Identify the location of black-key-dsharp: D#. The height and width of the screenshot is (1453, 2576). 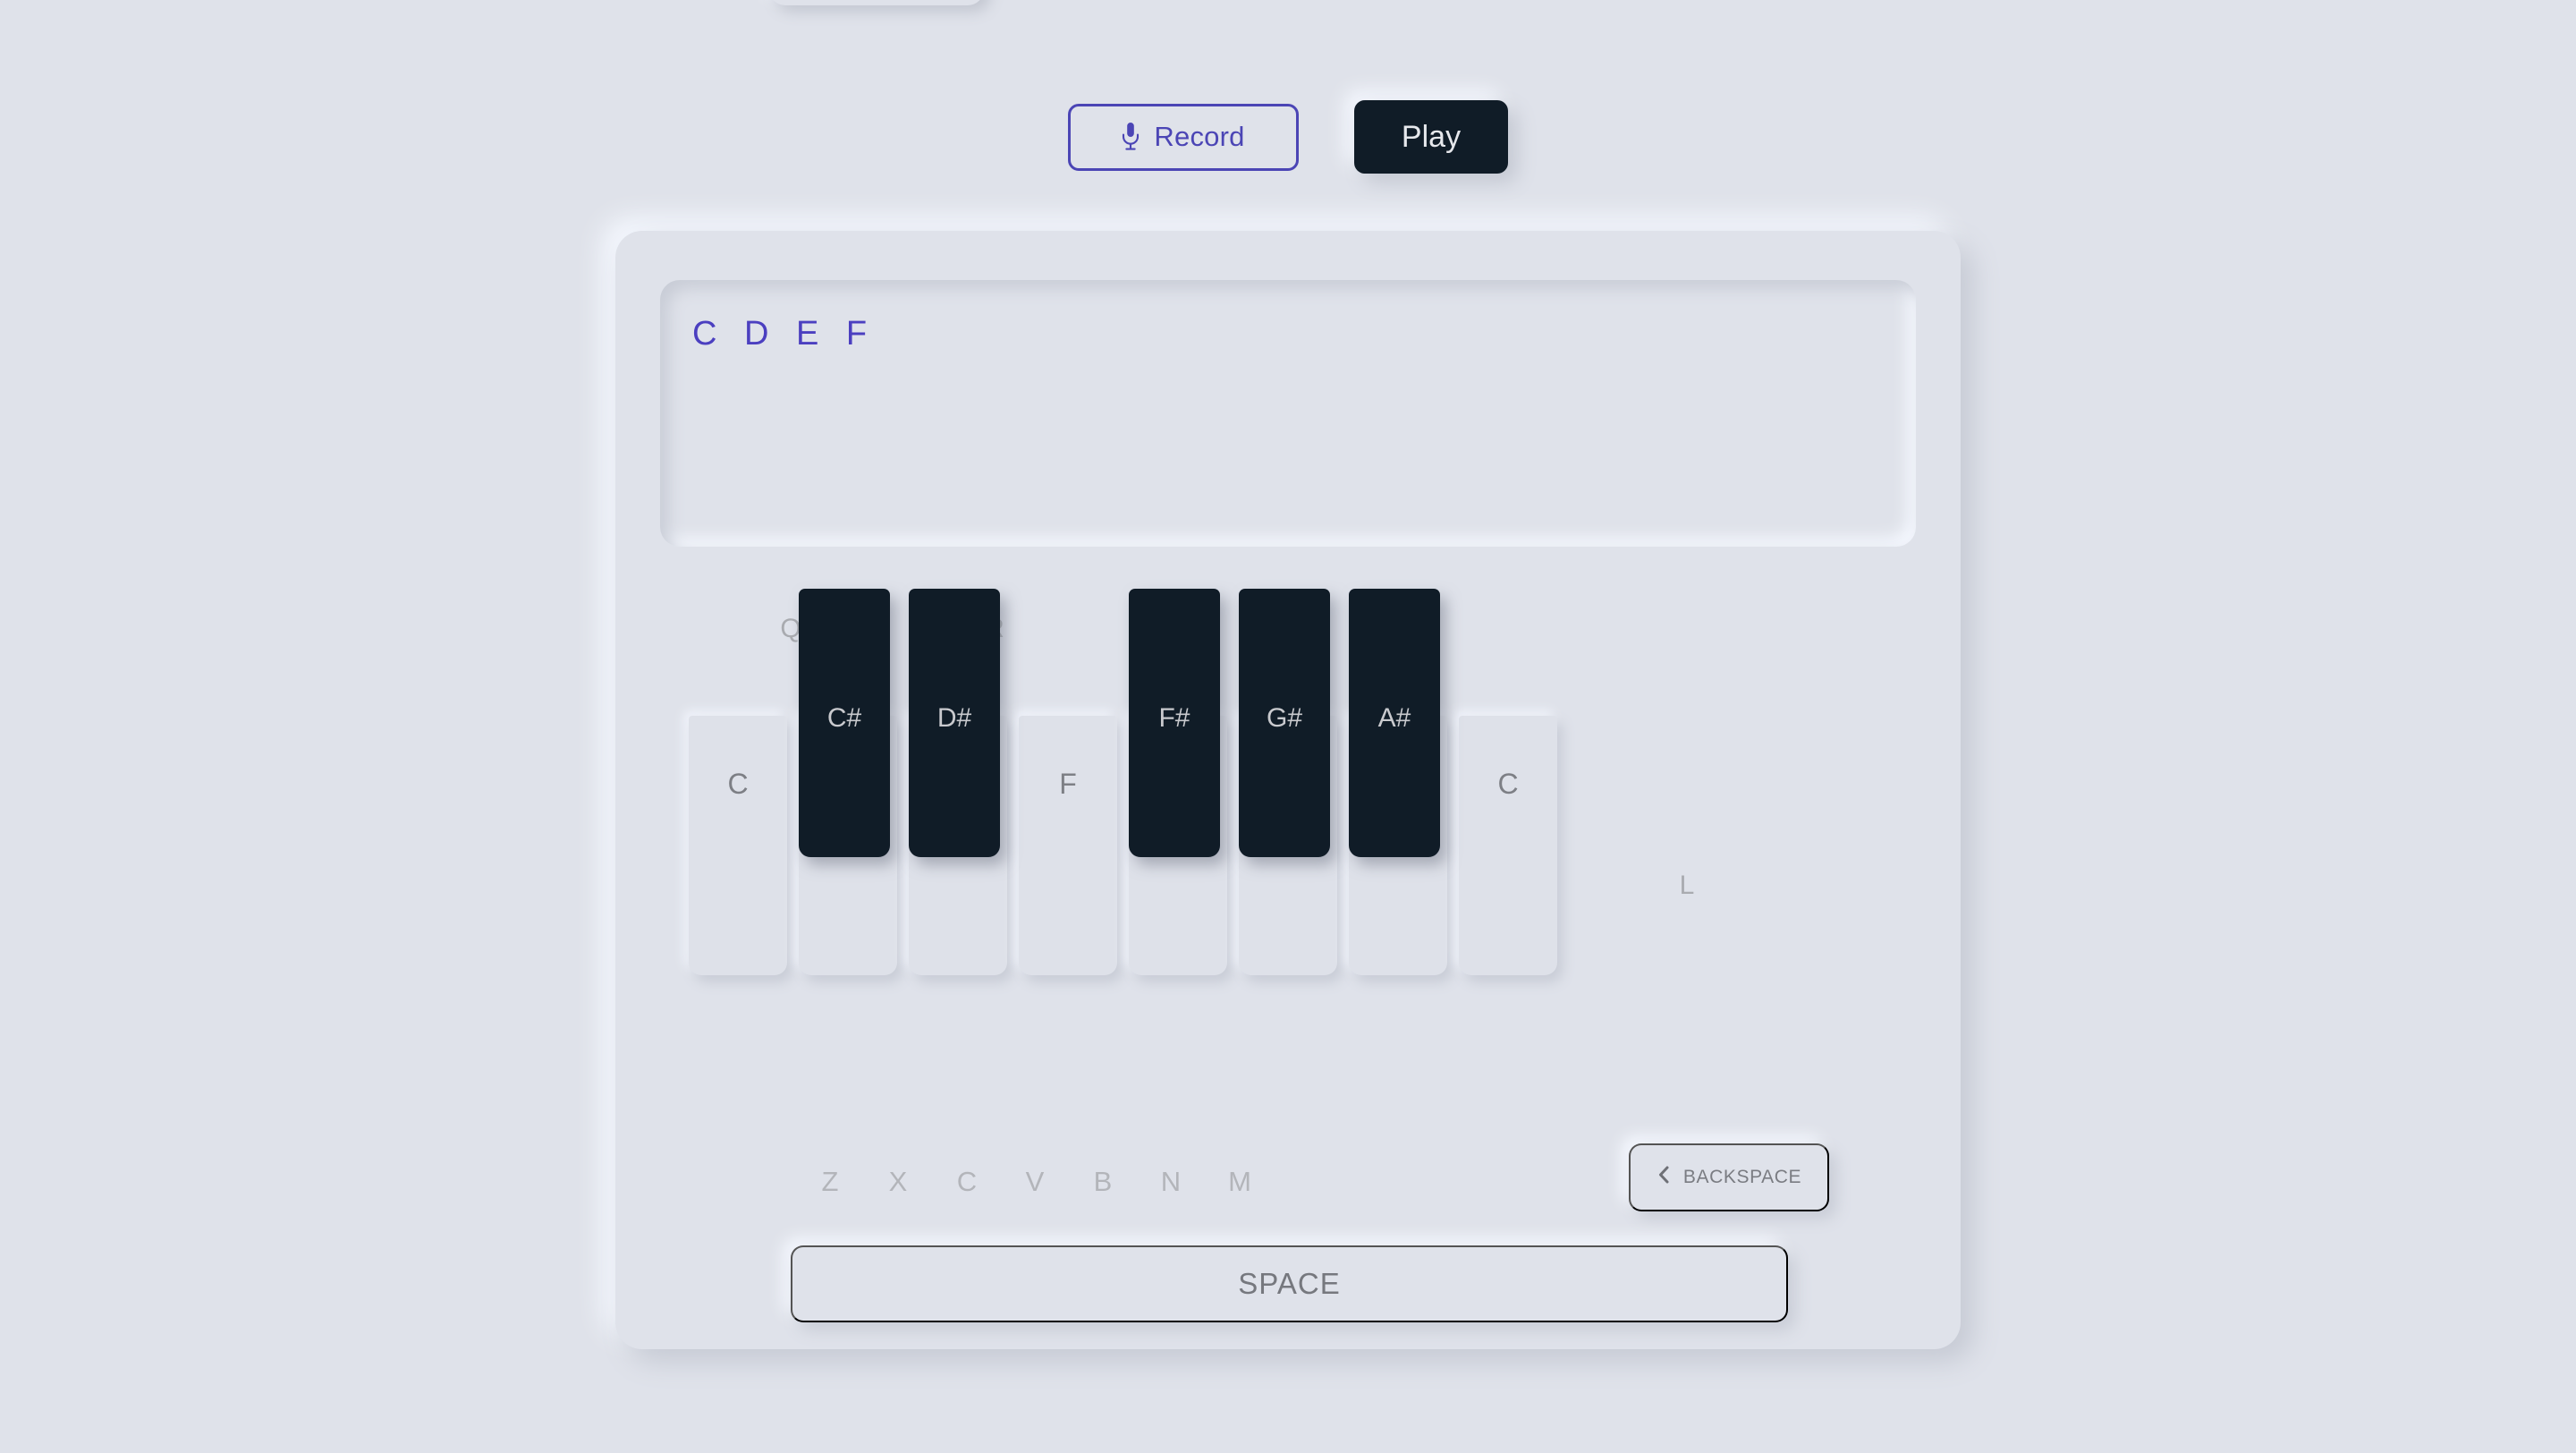
(954, 723).